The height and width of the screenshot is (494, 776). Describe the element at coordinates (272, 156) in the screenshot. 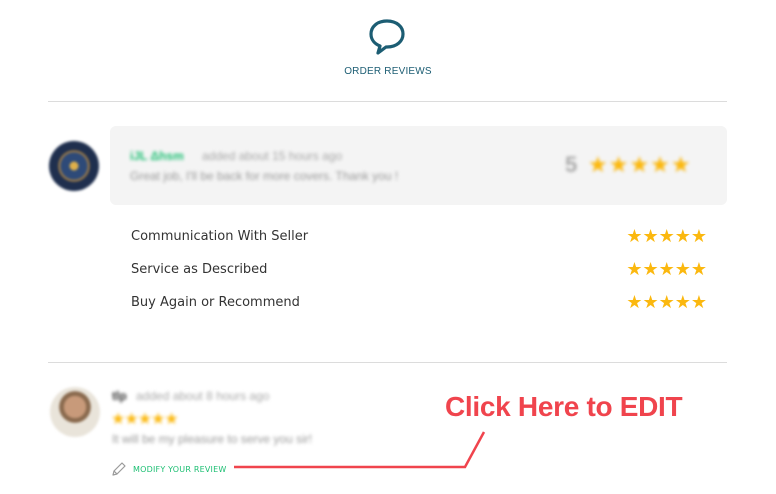

I see `review-timestamp: added about 15 hours ago` at that location.